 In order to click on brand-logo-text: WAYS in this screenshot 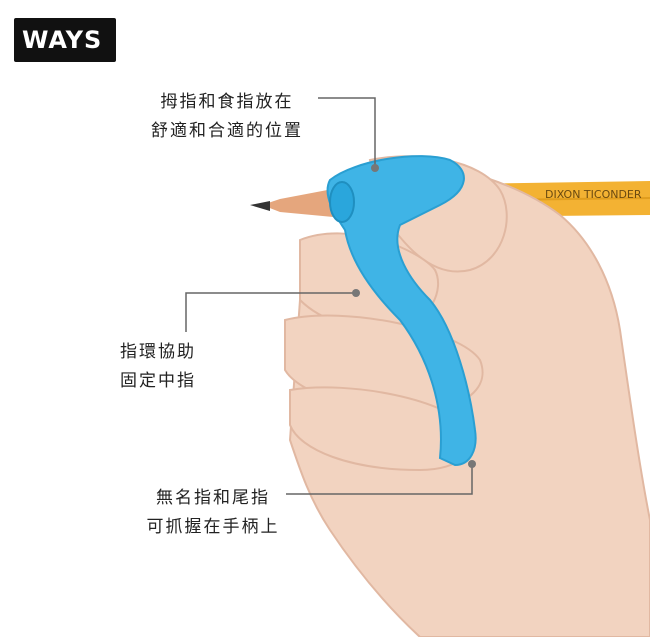, I will do `click(62, 40)`.